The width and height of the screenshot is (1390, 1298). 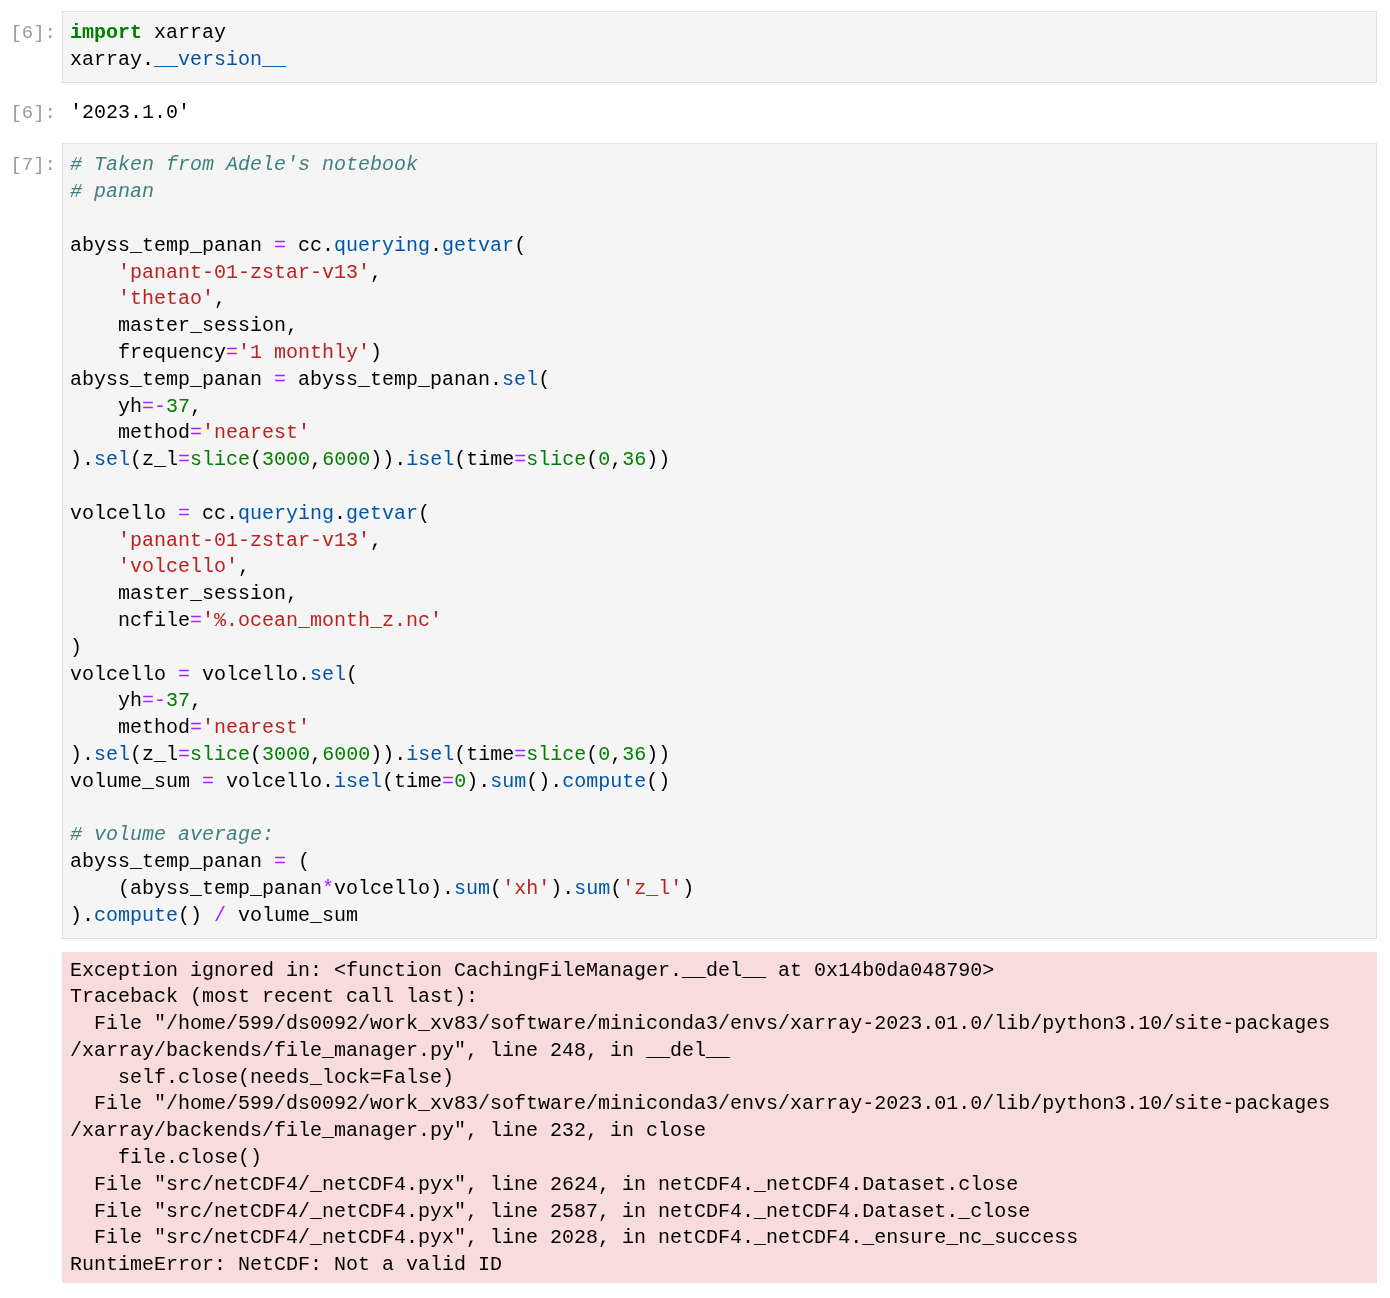 What do you see at coordinates (280, 620) in the screenshot?
I see `code-line: ncfile='%.ocean_month_z.nc'` at bounding box center [280, 620].